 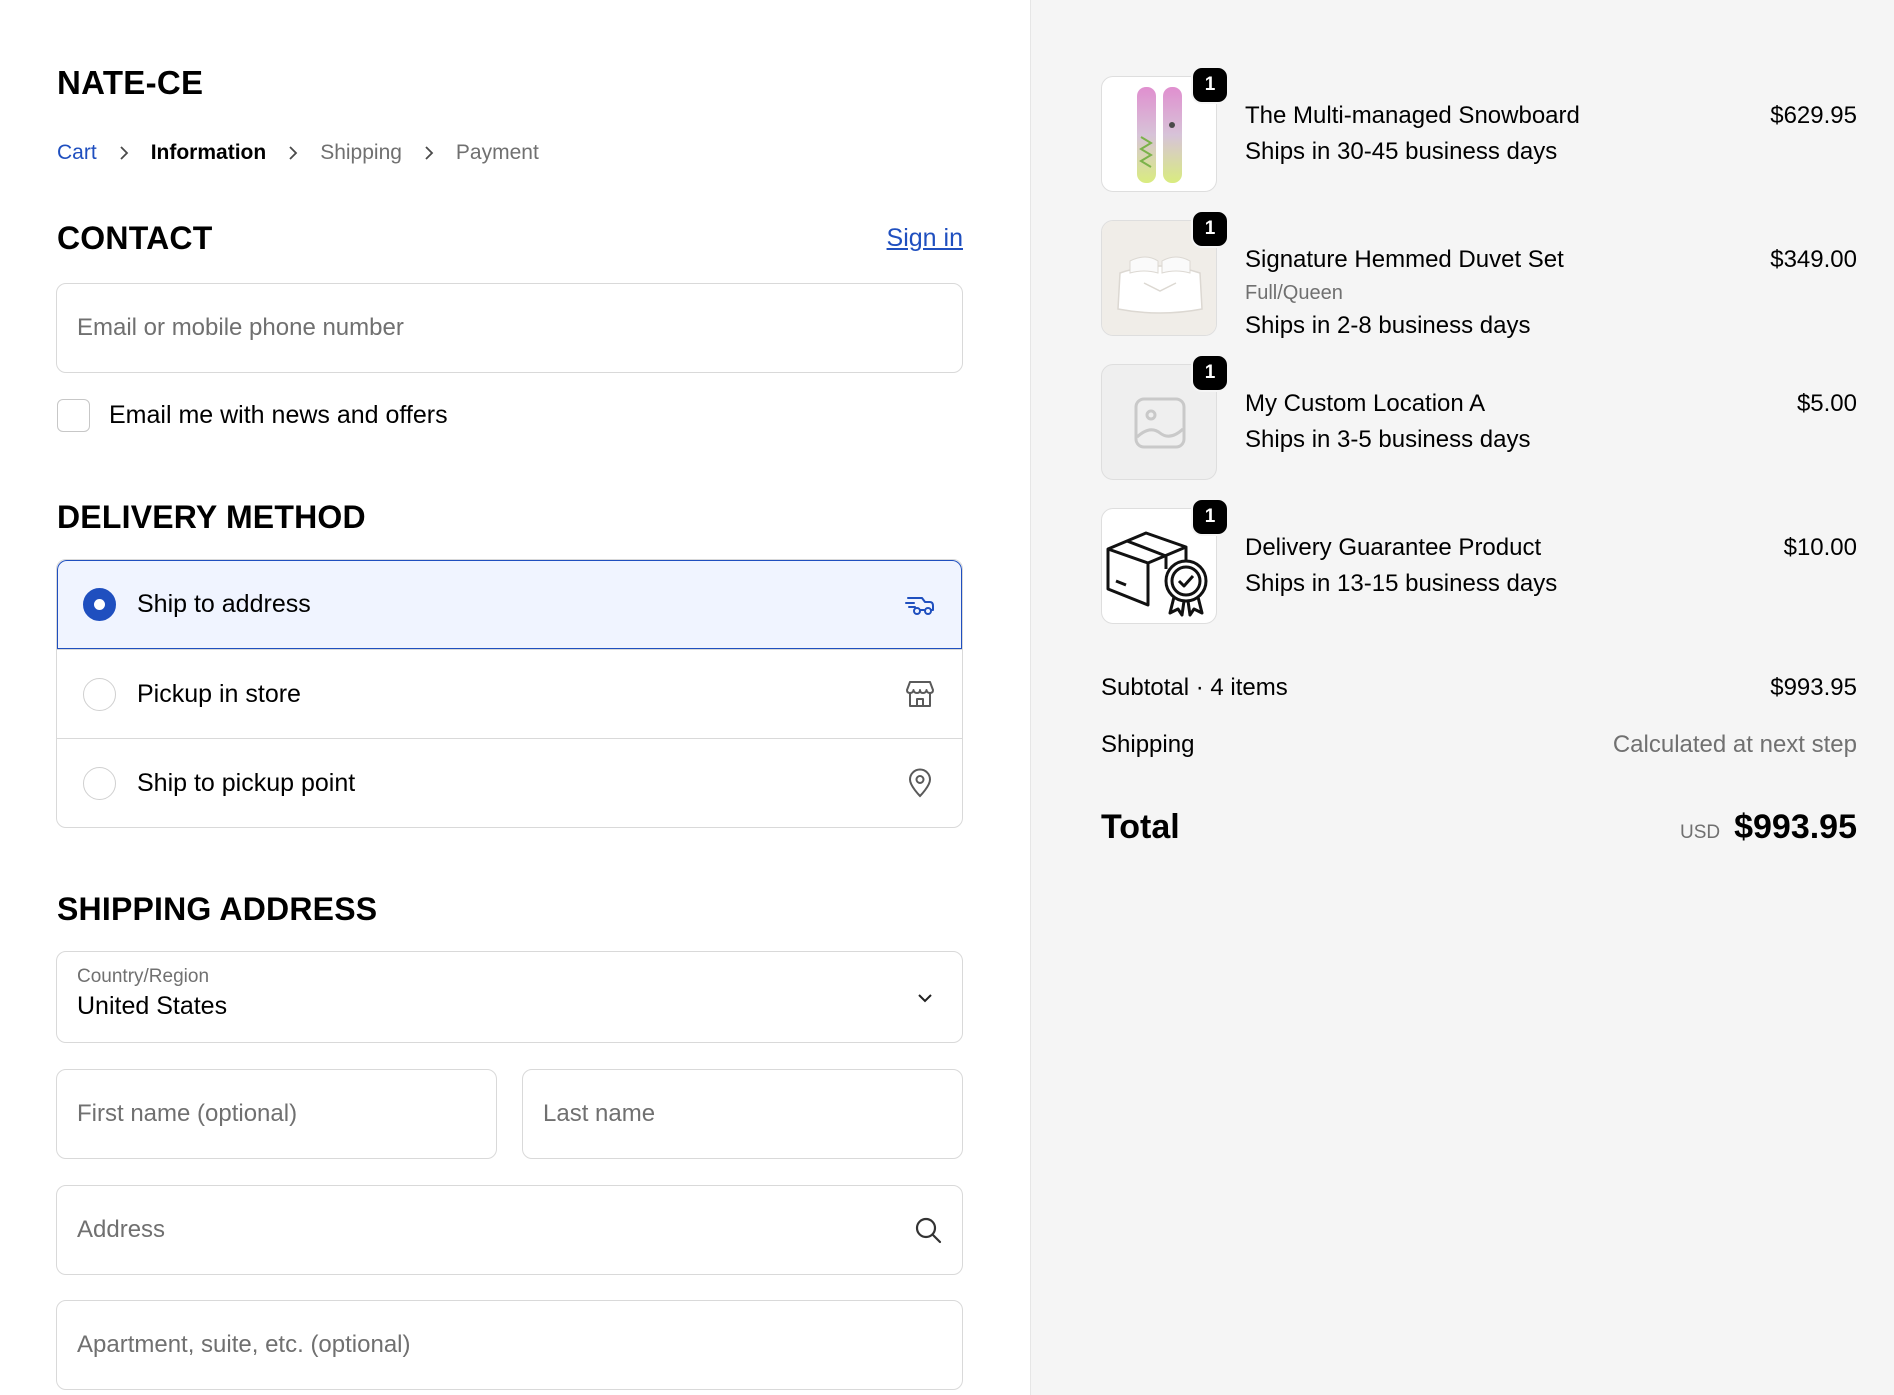 What do you see at coordinates (1813, 687) in the screenshot?
I see `subtotal-value: $993.95` at bounding box center [1813, 687].